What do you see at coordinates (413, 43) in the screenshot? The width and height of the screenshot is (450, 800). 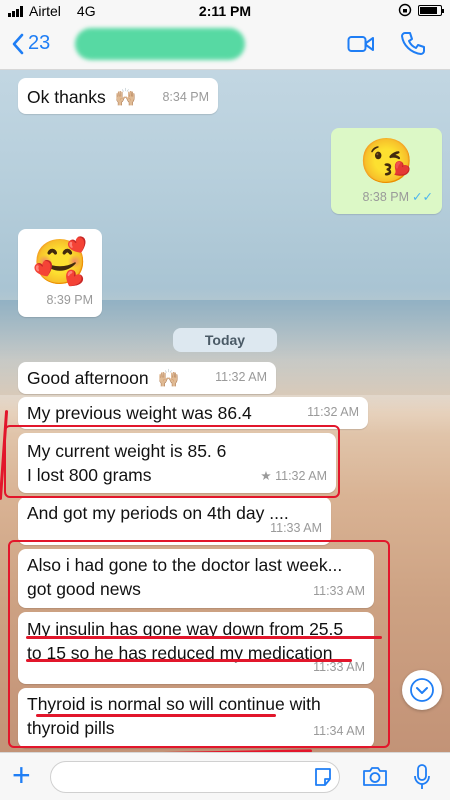 I see `phone-call-icon` at bounding box center [413, 43].